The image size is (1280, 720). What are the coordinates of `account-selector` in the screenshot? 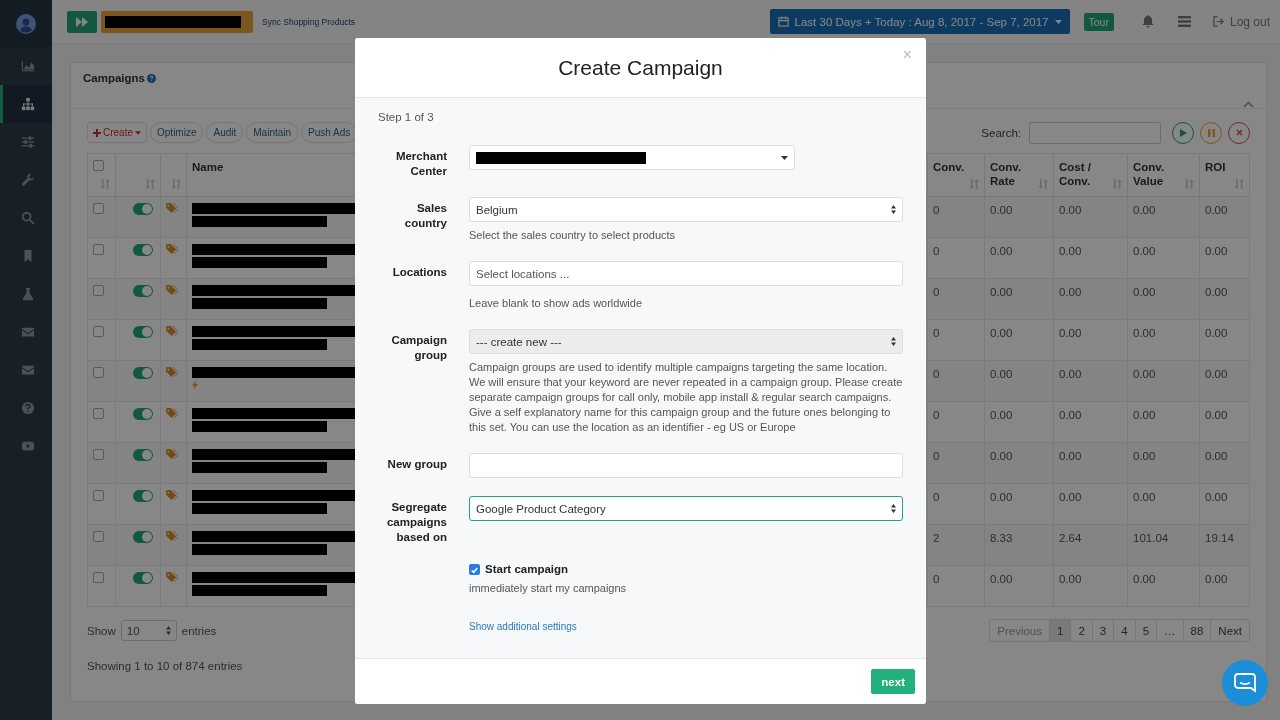 It's located at (177, 21).